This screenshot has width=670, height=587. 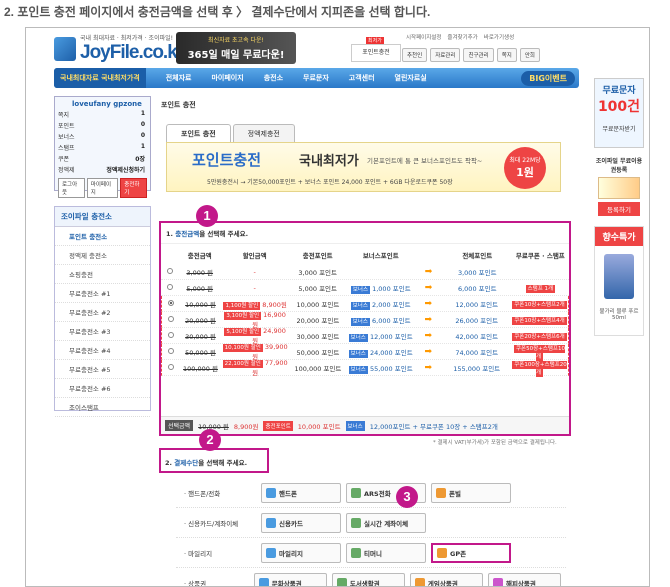 I want to click on nav-all: 전체자료, so click(x=179, y=78).